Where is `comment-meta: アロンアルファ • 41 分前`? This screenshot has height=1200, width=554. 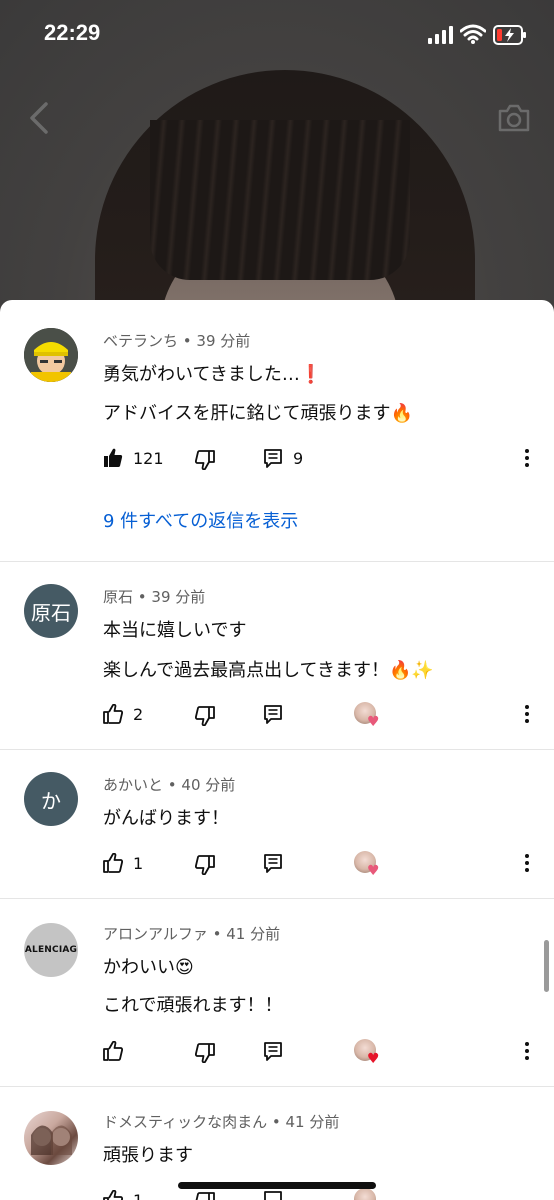
comment-meta: アロンアルファ • 41 分前 is located at coordinates (191, 933).